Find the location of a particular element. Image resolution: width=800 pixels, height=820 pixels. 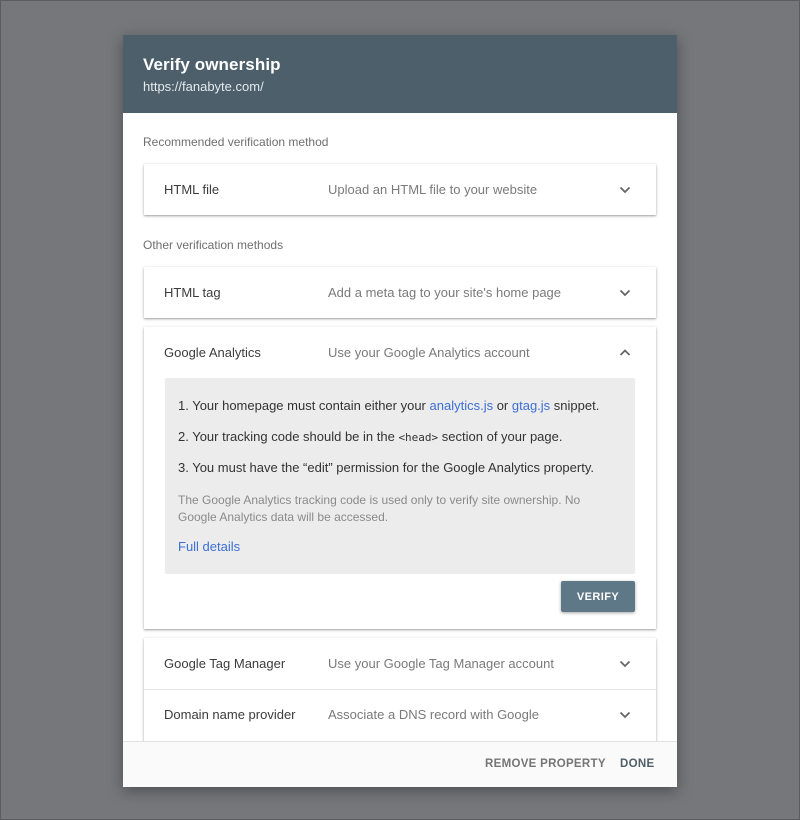

method-name: Domain name provider is located at coordinates (230, 714).